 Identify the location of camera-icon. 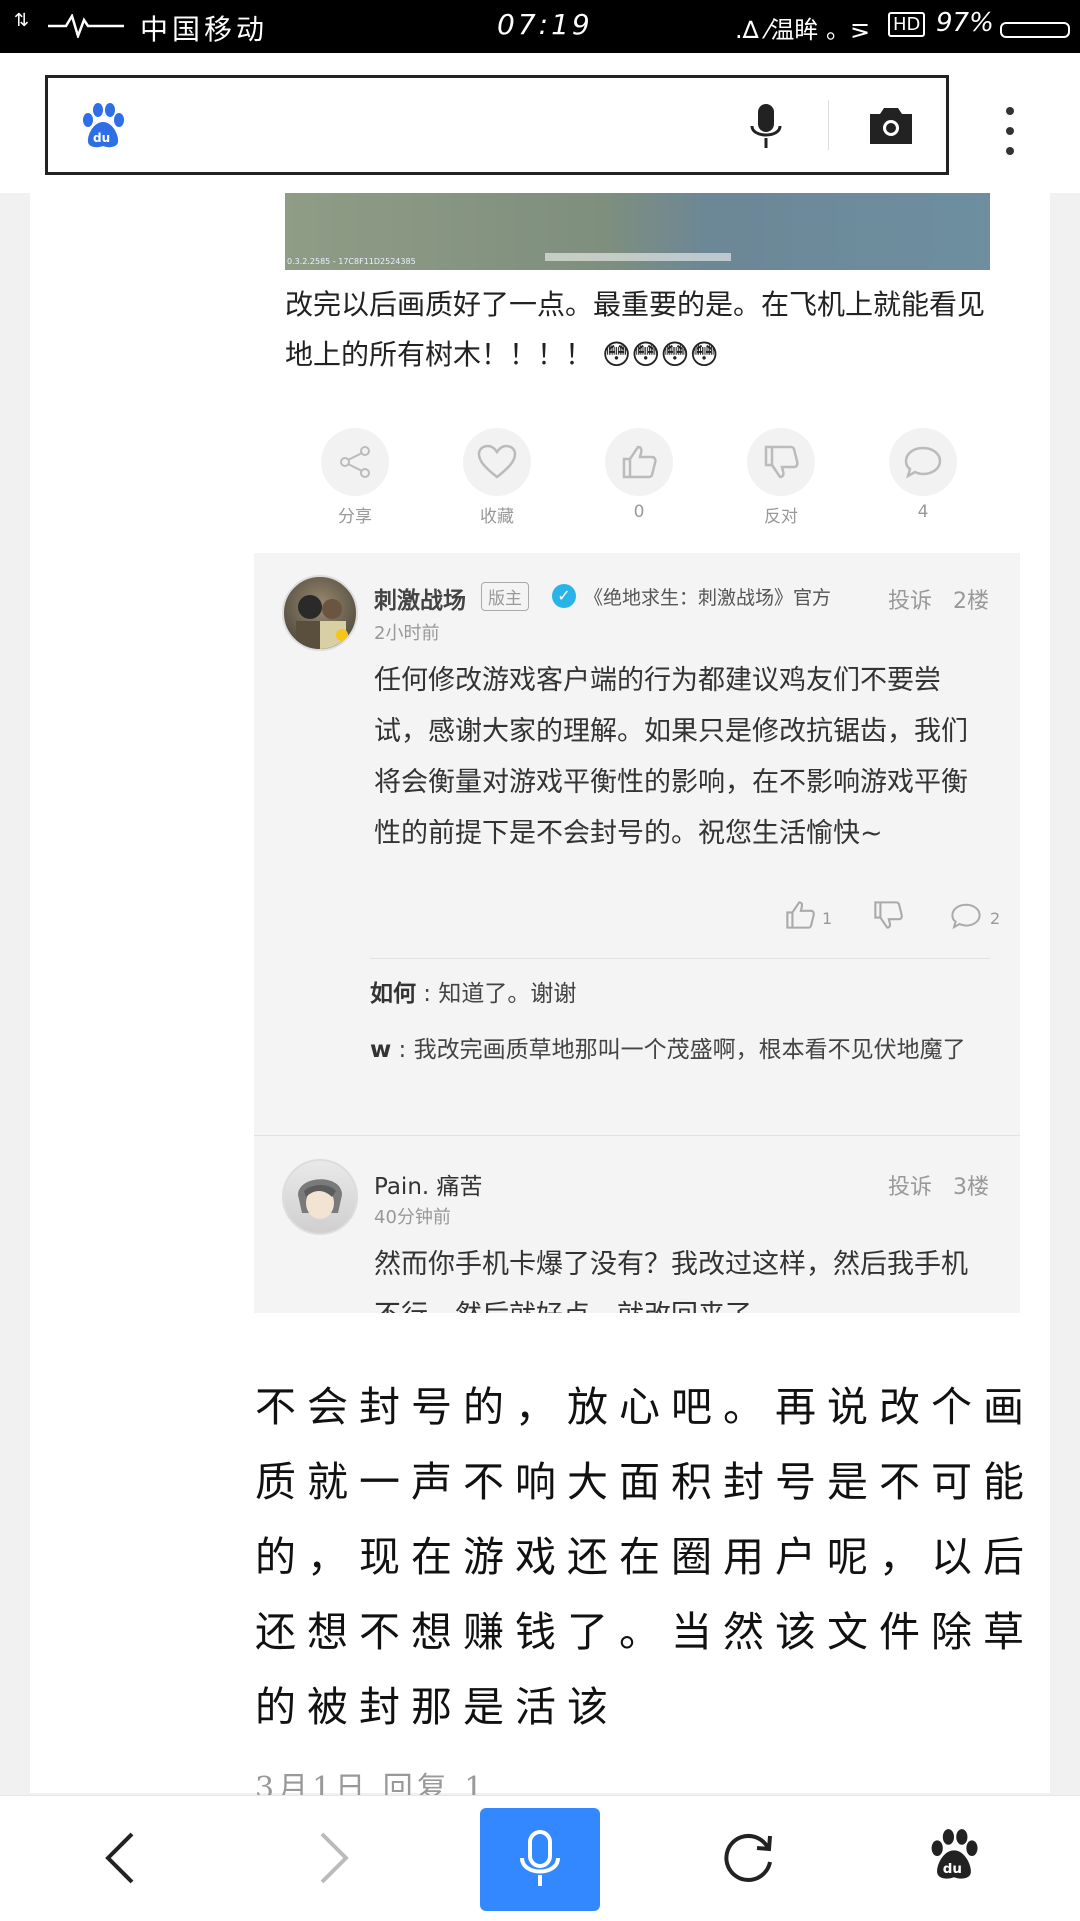
(891, 126).